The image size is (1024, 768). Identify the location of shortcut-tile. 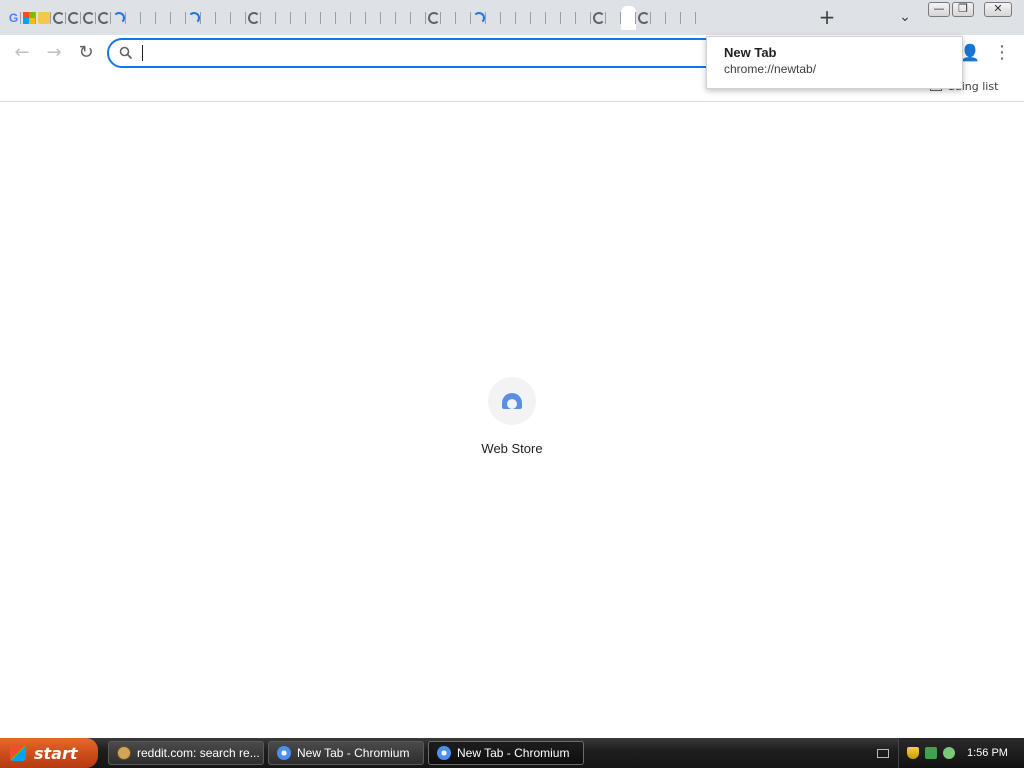
(512, 401).